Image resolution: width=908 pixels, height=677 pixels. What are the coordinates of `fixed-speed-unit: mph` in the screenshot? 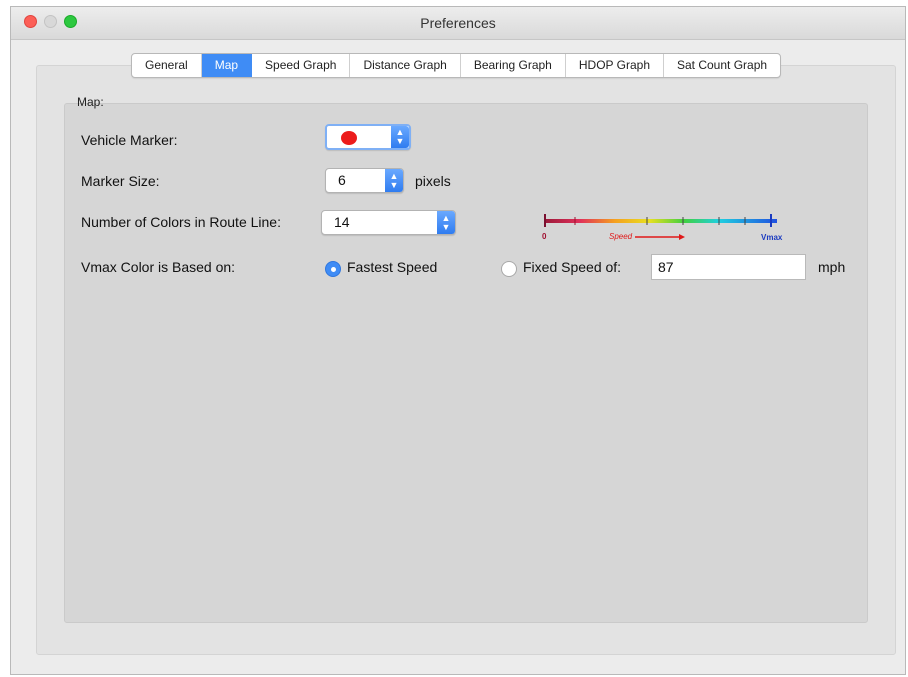 It's located at (832, 267).